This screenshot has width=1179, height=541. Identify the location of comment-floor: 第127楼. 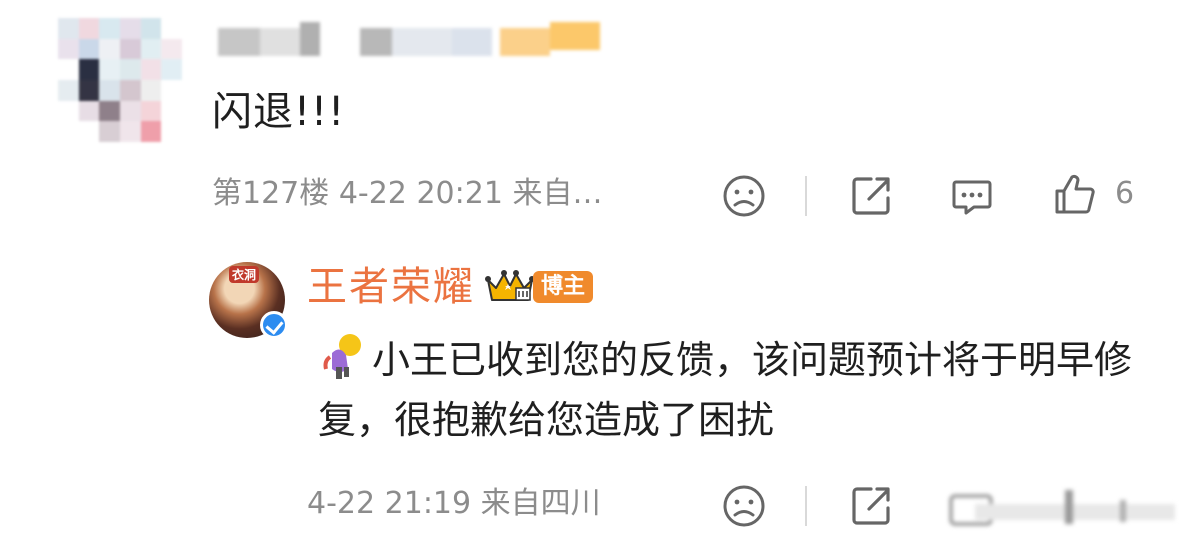
(271, 193).